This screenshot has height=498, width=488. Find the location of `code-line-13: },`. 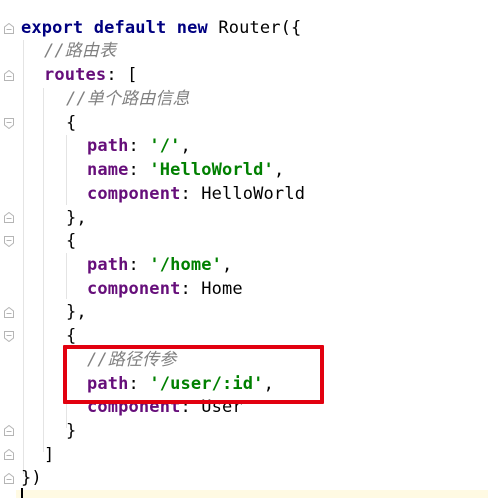

code-line-13: }, is located at coordinates (76, 313).